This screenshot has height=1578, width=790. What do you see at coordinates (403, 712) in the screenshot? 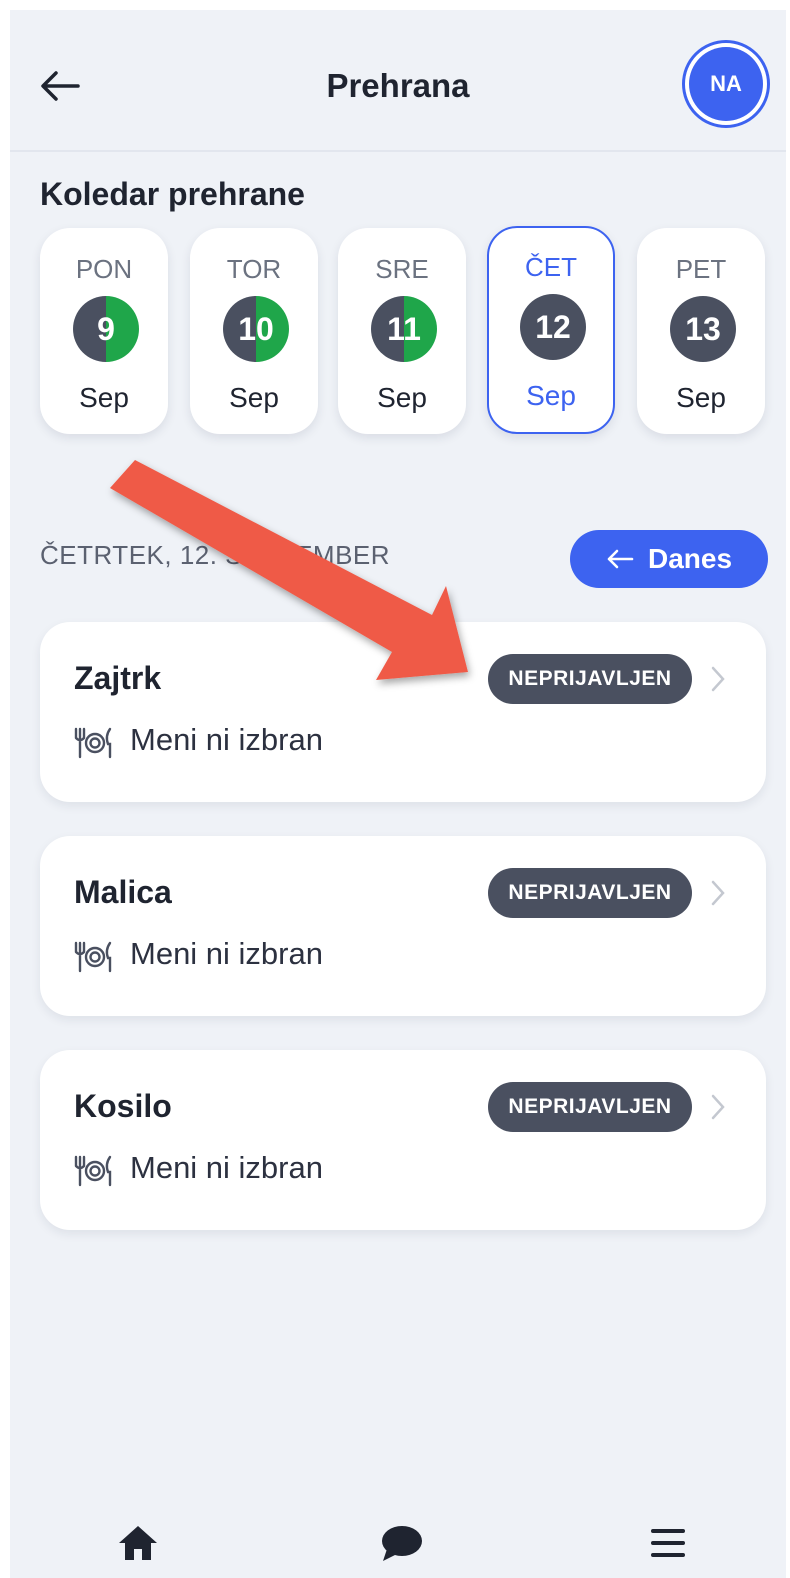
I see `meal-card-zajtrk: Zajtrk NEPRIJAVLJEN Meni ni izbran` at bounding box center [403, 712].